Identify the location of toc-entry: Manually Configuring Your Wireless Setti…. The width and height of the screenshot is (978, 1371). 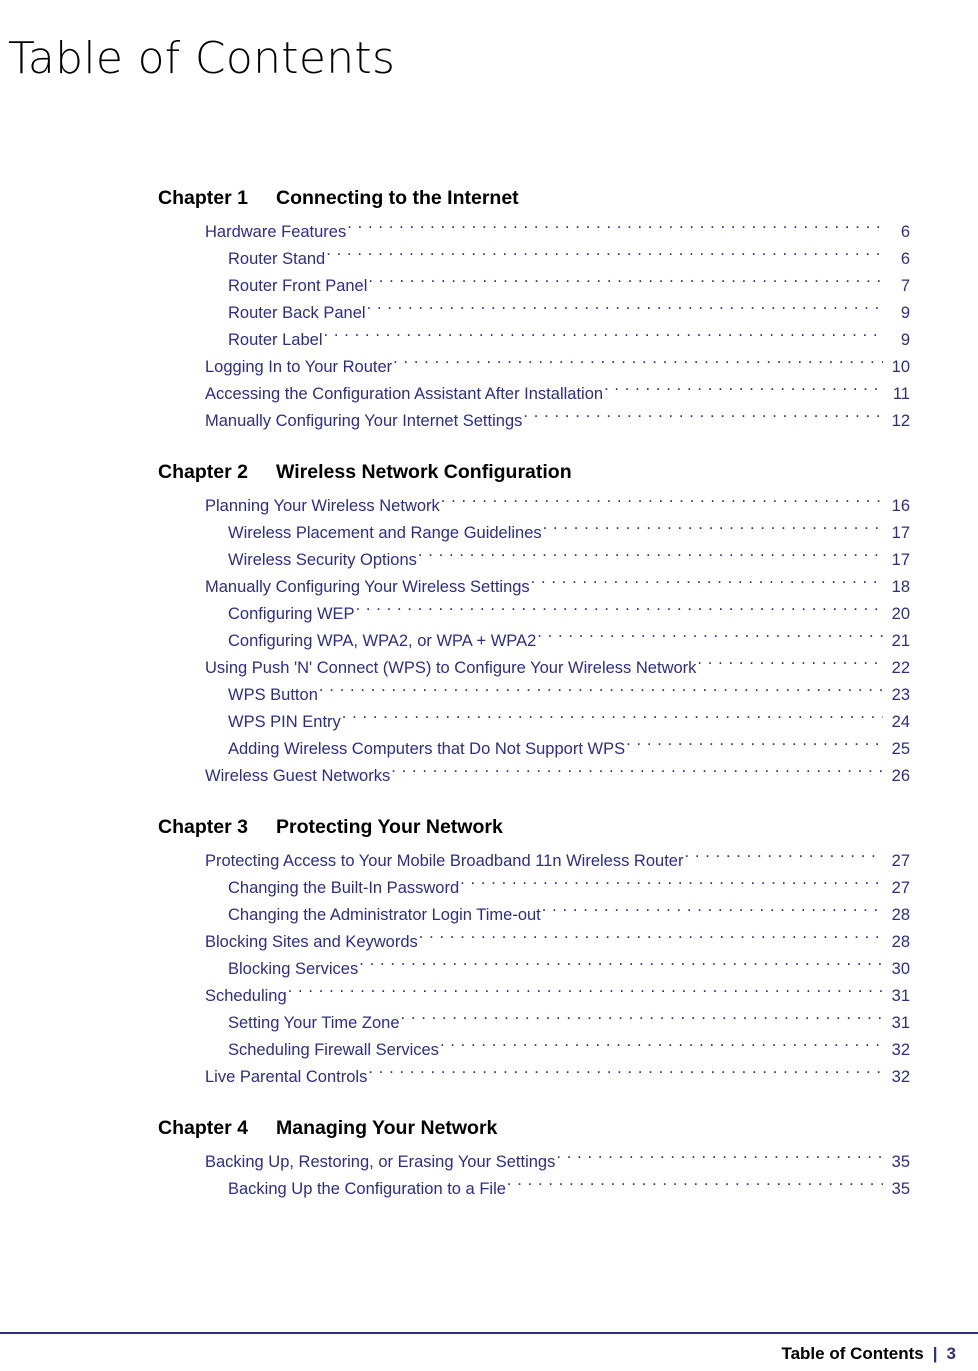
(489, 587).